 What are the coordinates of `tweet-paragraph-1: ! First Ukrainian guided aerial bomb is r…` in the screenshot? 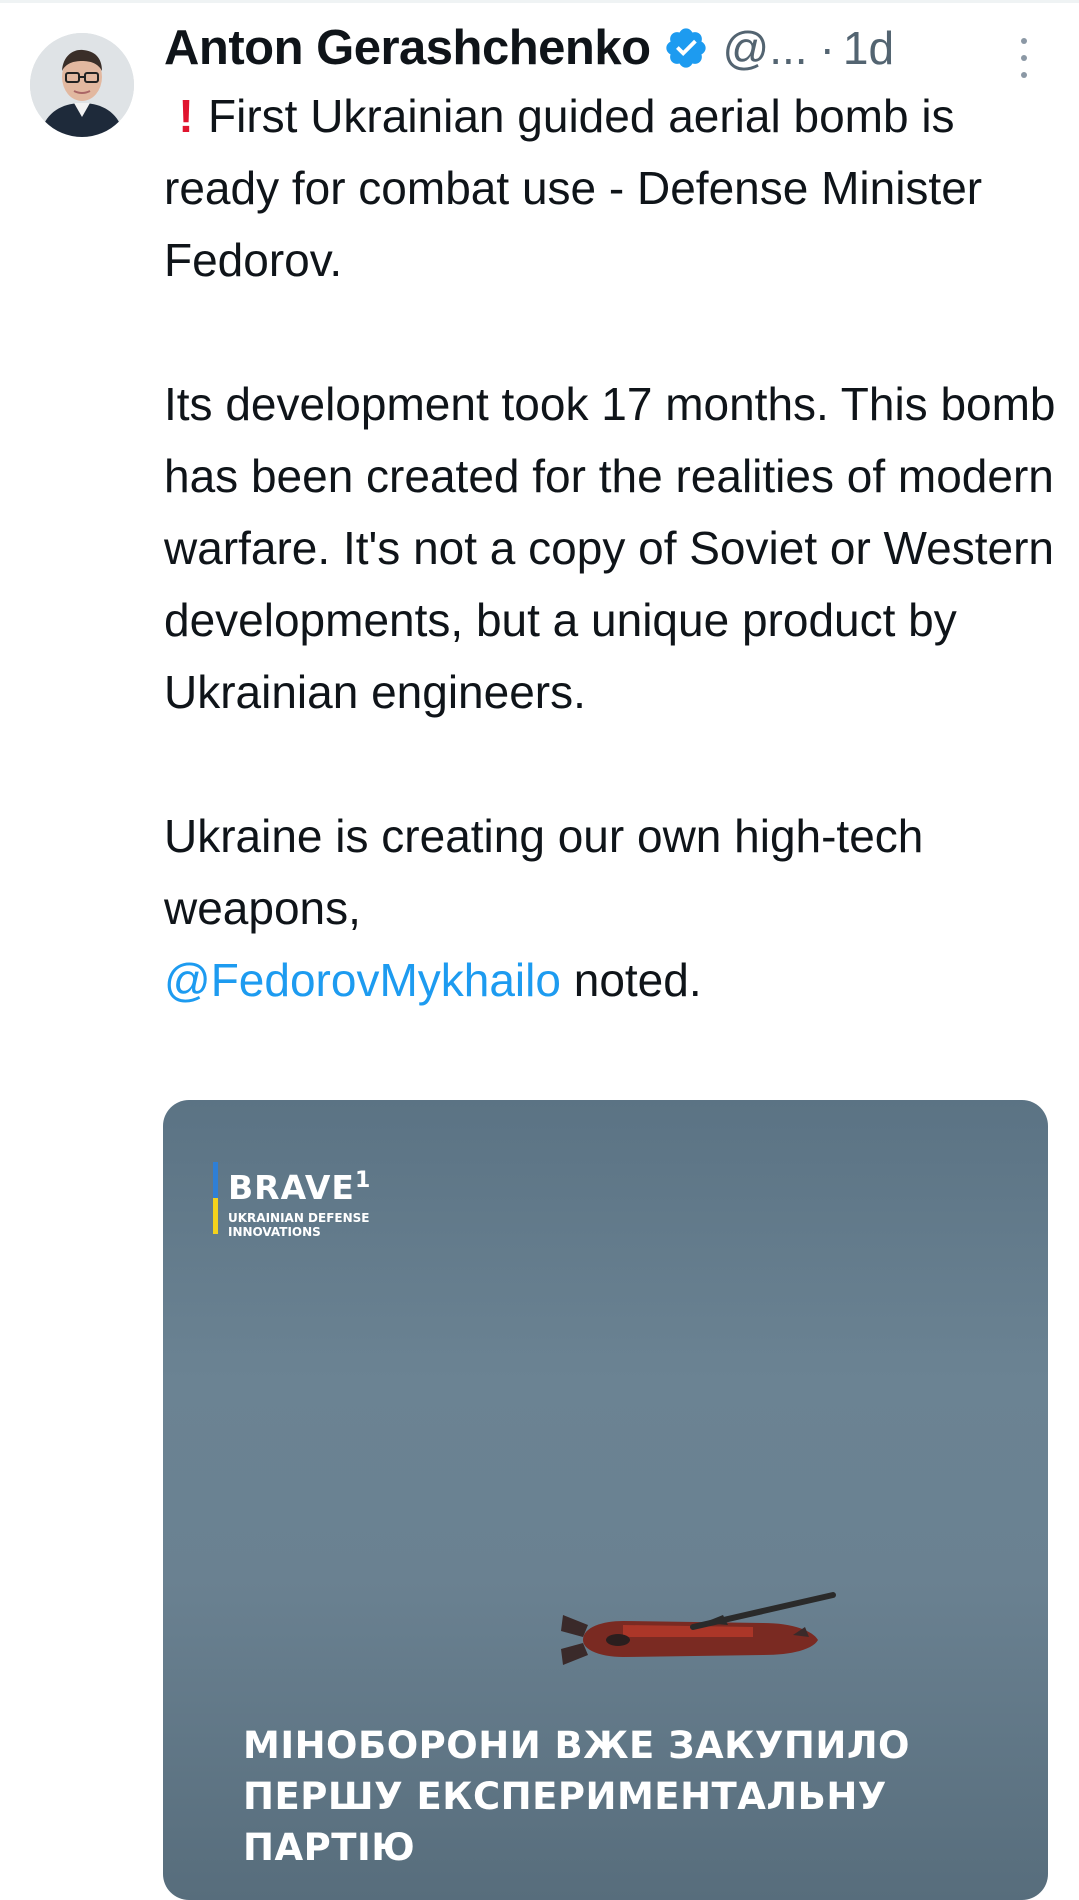 It's located at (614, 188).